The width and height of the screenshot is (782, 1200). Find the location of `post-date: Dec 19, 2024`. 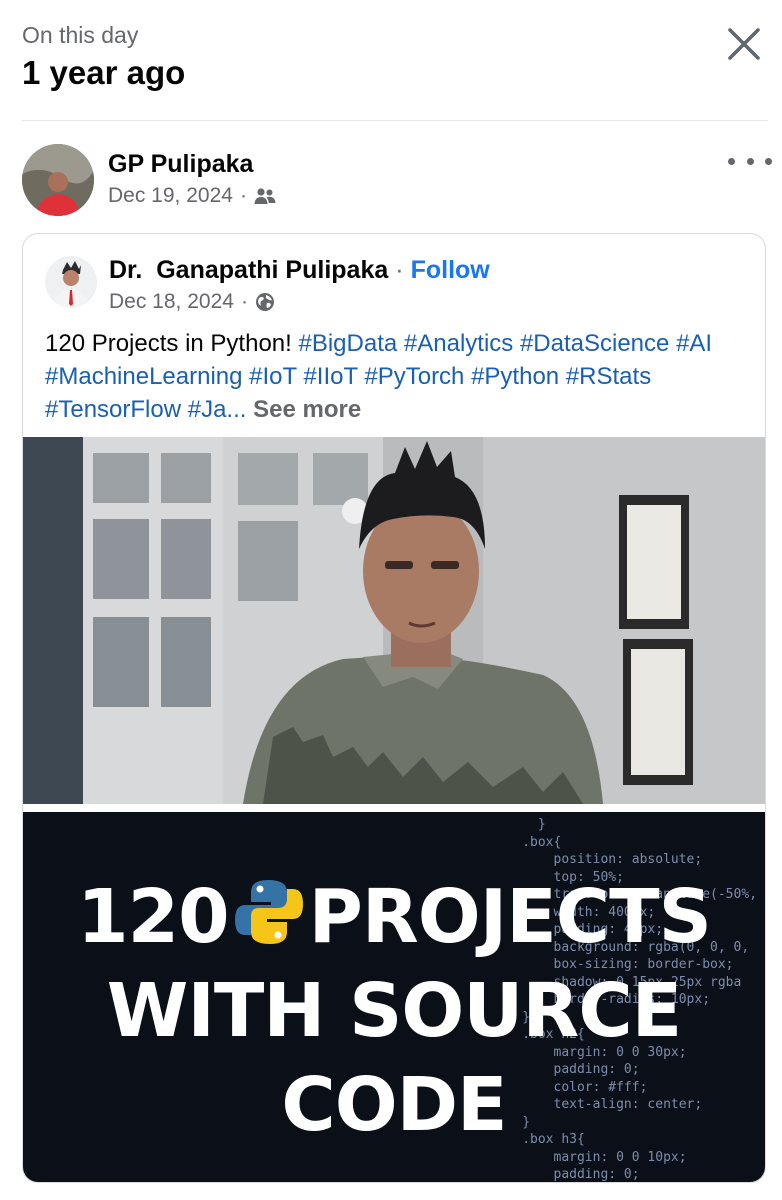

post-date: Dec 19, 2024 is located at coordinates (170, 196).